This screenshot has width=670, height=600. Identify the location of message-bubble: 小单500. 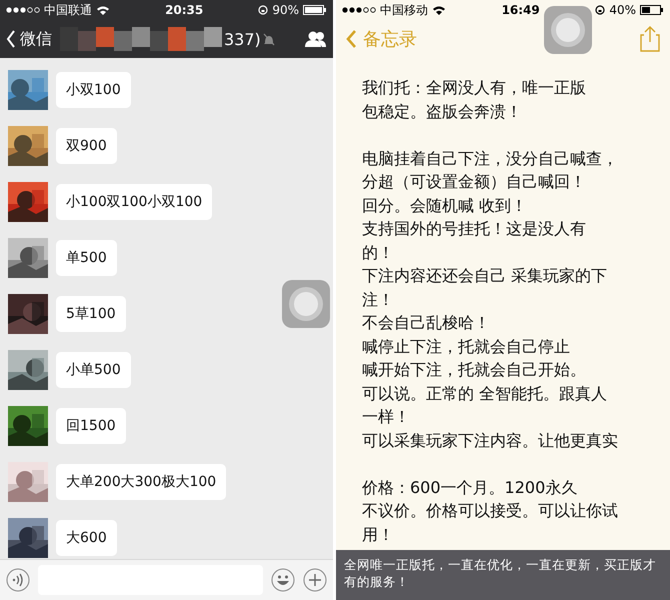
(93, 370).